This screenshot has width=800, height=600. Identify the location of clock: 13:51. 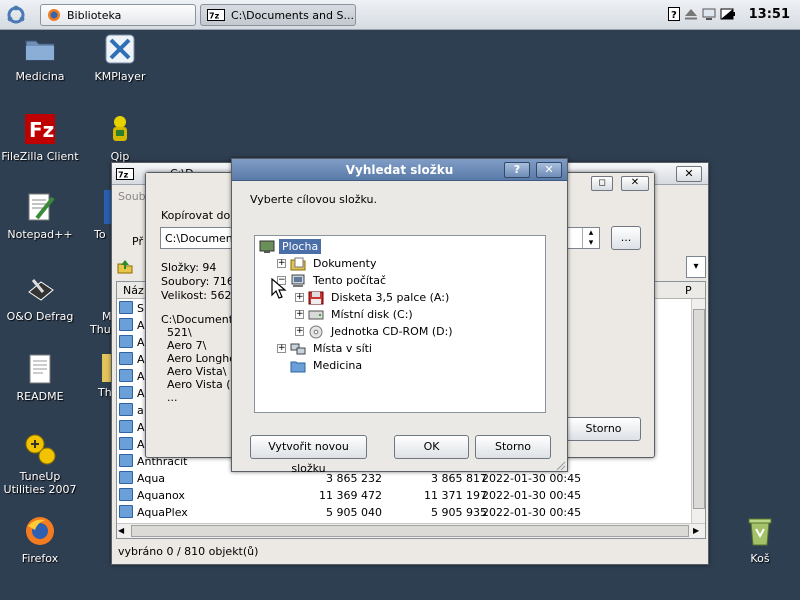
(769, 14).